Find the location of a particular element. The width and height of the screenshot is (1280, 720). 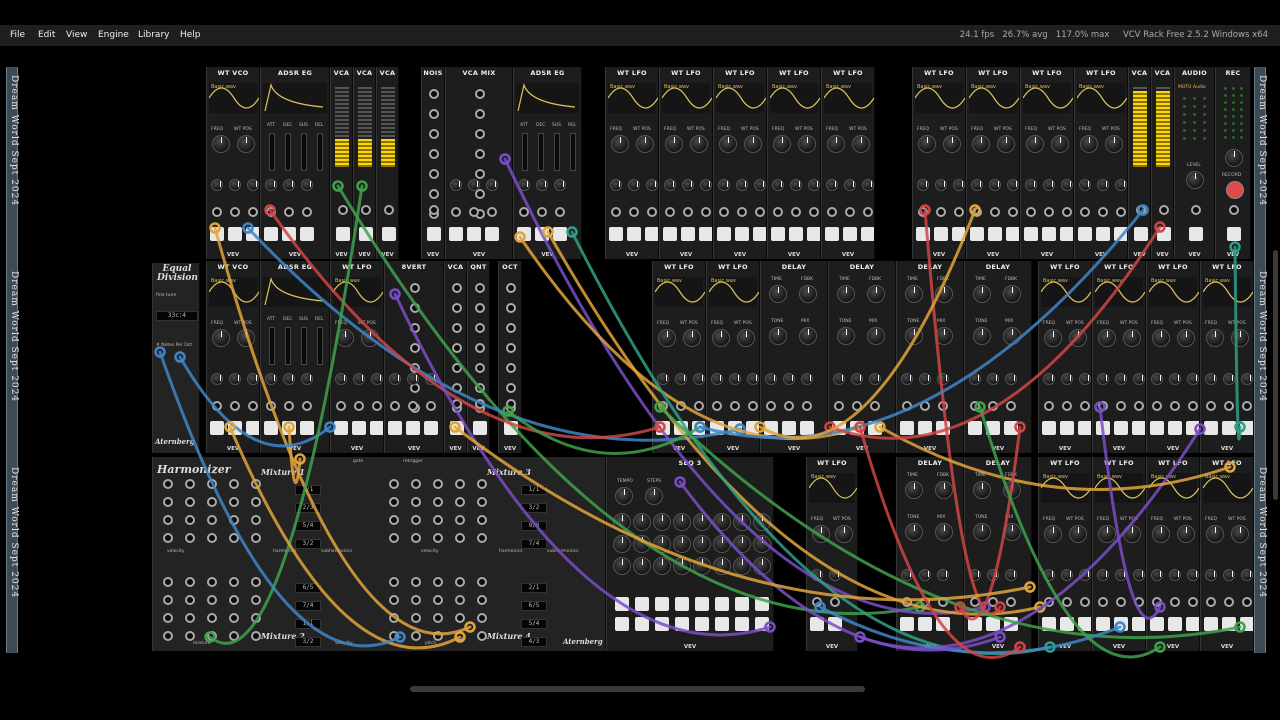

att-slider is located at coordinates (272, 346).